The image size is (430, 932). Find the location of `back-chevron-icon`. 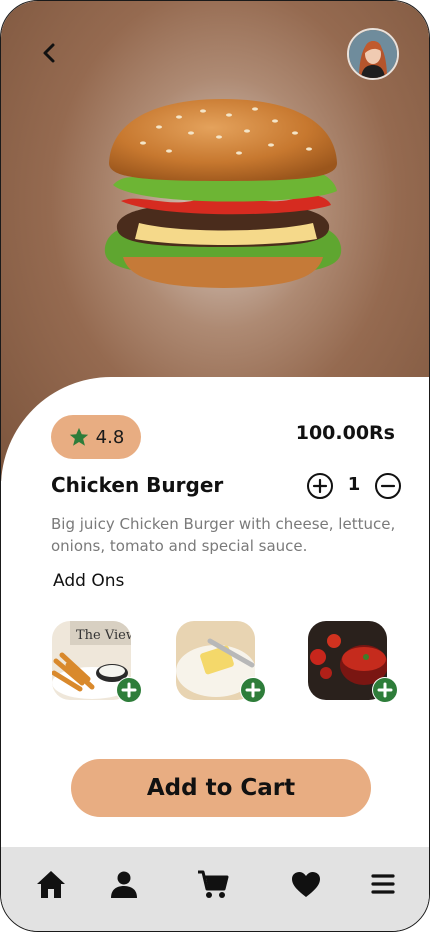

back-chevron-icon is located at coordinates (49, 53).